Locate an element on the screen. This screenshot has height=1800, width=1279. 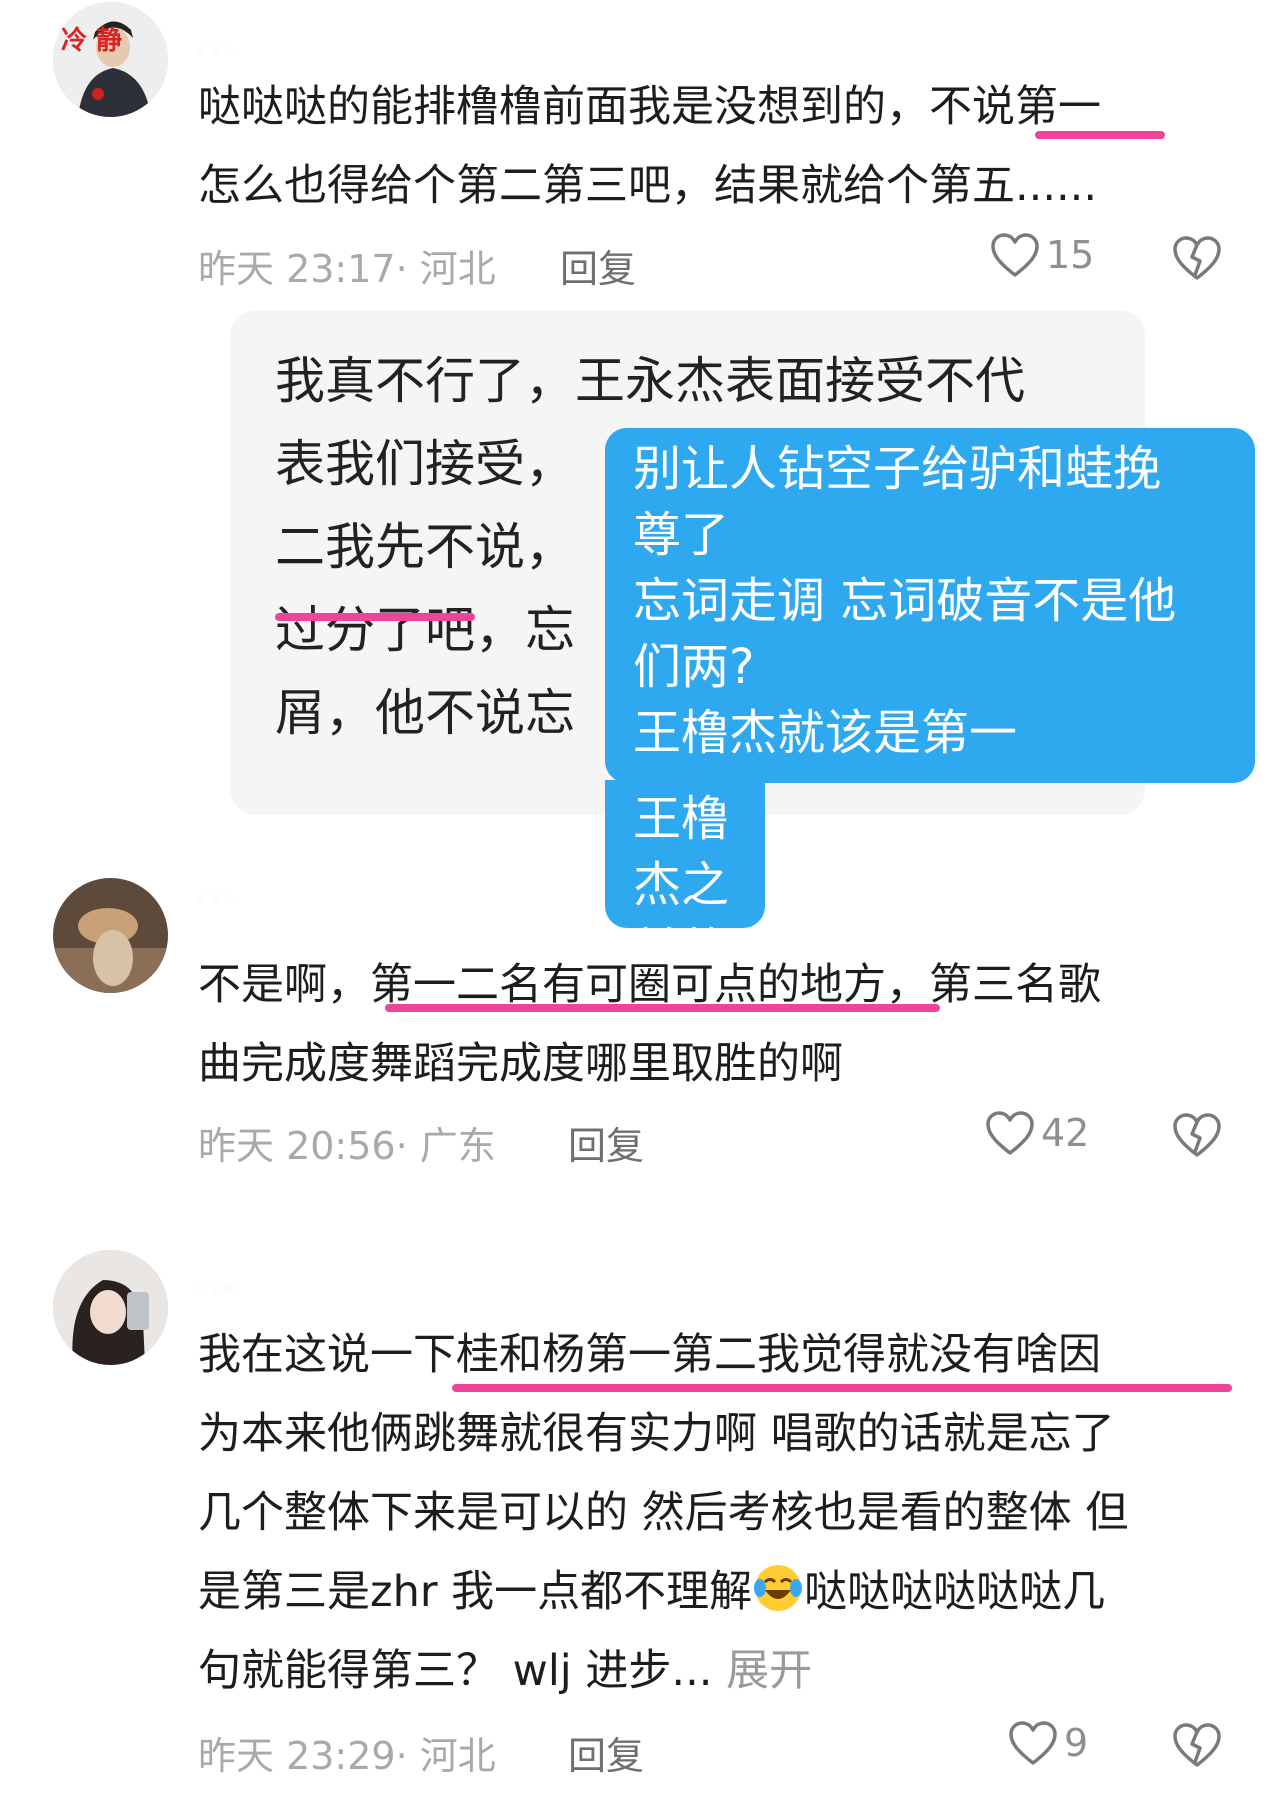
comment-line: 哒哒哒的能排橹橹前面我是没想到的，不说第一 is located at coordinates (649, 107).